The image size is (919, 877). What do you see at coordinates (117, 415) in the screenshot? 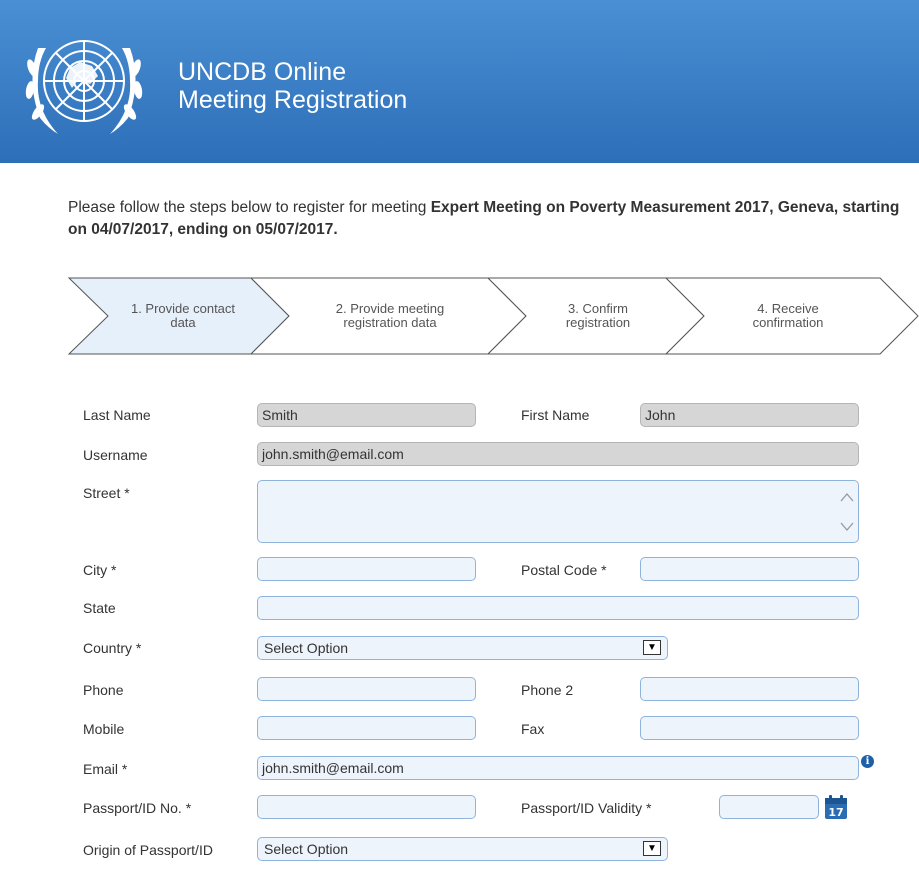
I see `last-name-label: Last Name` at bounding box center [117, 415].